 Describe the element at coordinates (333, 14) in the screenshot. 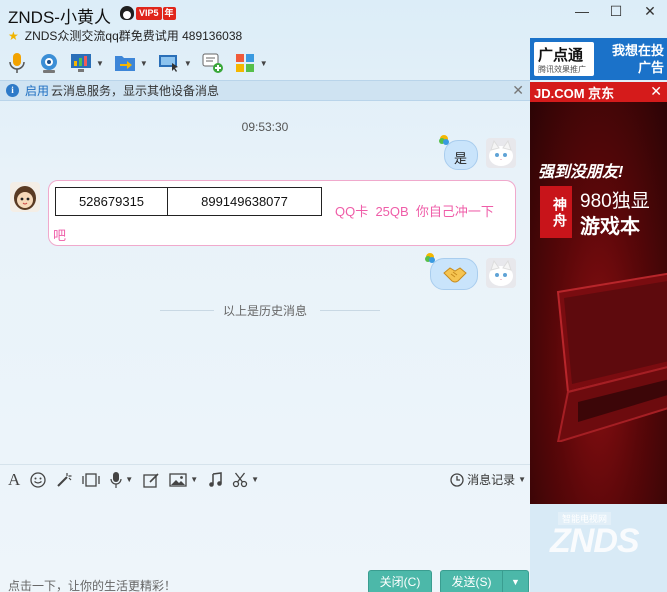

I see `title-bar: ZNDS-小黄人 VIP5 年 — ☐ ✕` at that location.